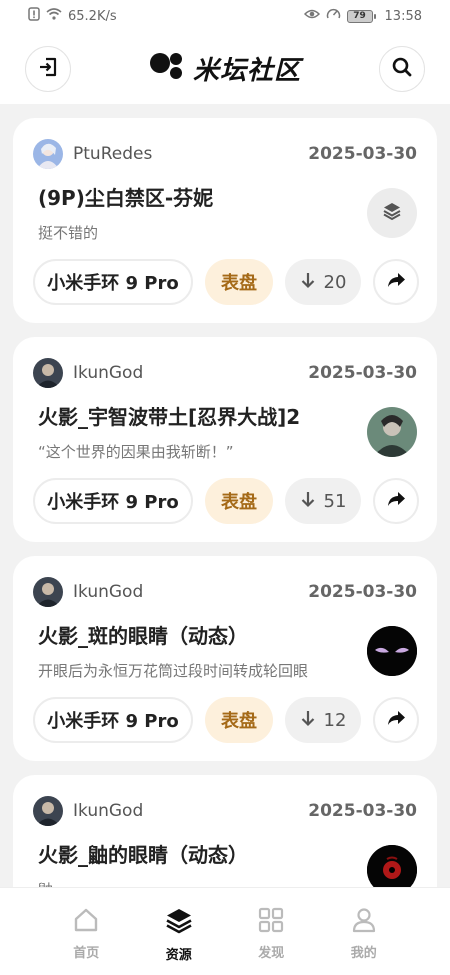  Describe the element at coordinates (86, 922) in the screenshot. I see `home-icon` at that location.